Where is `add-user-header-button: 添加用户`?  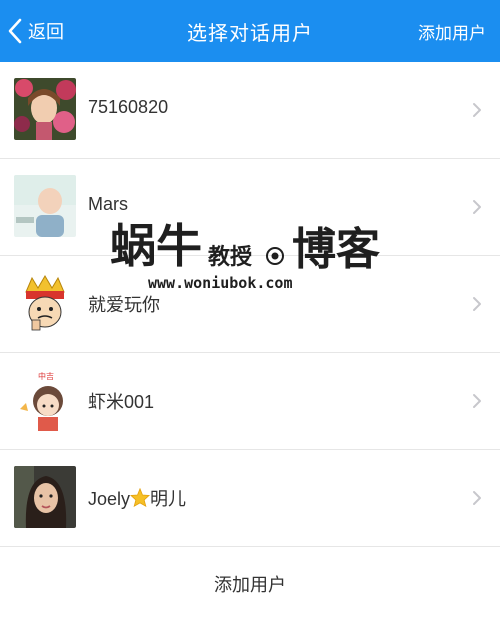 add-user-header-button: 添加用户 is located at coordinates (452, 31).